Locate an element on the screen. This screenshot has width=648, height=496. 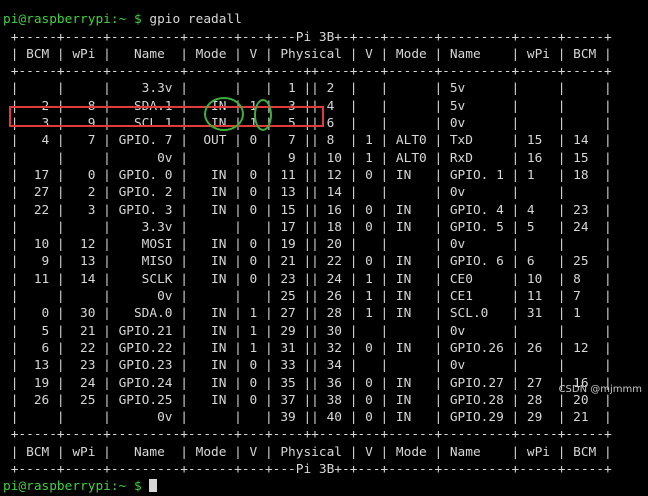
watermark: CSDN @mjmmm is located at coordinates (600, 389).